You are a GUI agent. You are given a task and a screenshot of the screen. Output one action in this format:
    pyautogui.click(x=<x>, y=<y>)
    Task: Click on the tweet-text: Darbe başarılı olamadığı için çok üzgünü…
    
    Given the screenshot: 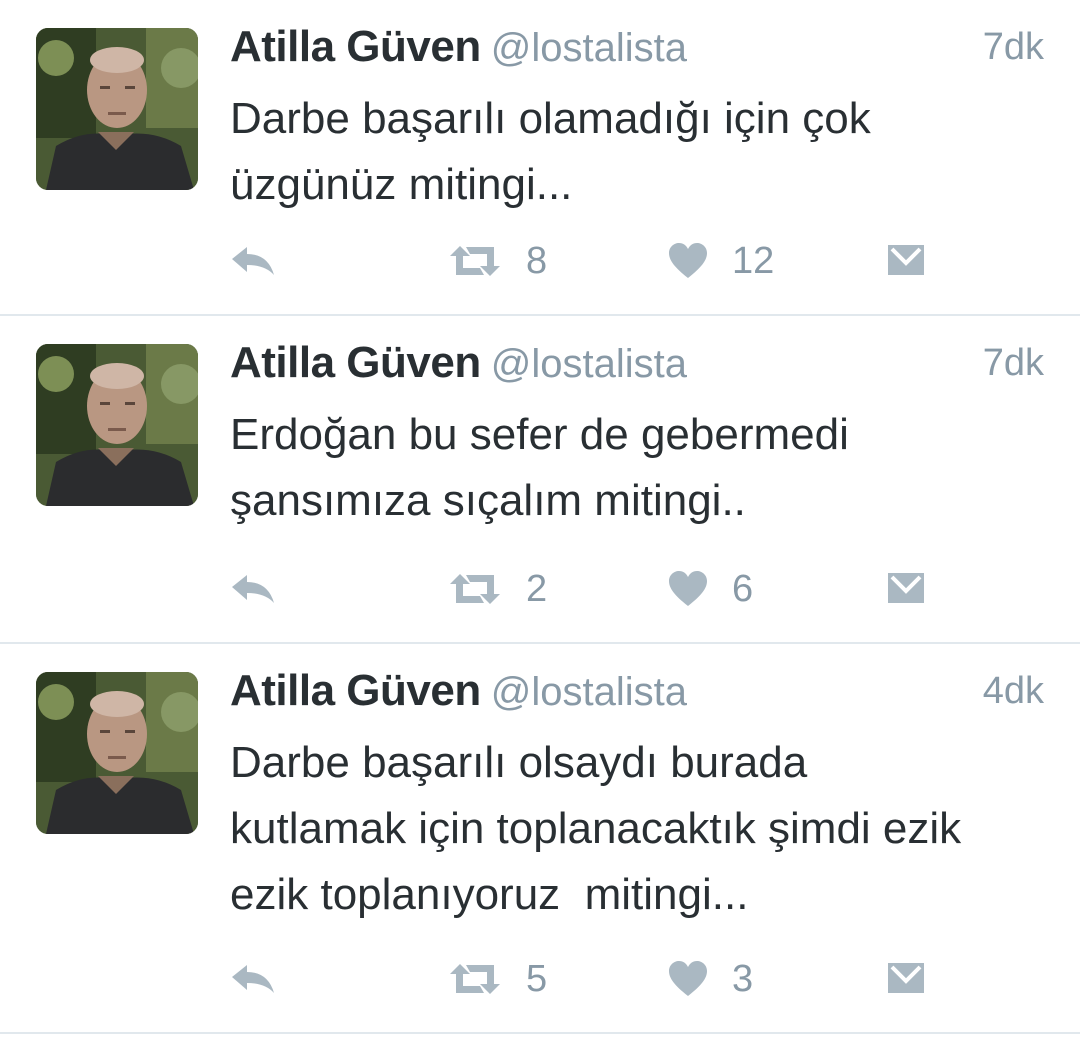 What is the action you would take?
    pyautogui.click(x=550, y=151)
    